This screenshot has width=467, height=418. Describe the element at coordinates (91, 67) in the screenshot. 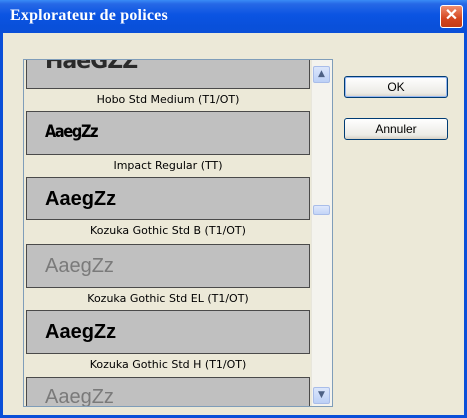

I see `font-preview-text: HaeGZZ` at that location.